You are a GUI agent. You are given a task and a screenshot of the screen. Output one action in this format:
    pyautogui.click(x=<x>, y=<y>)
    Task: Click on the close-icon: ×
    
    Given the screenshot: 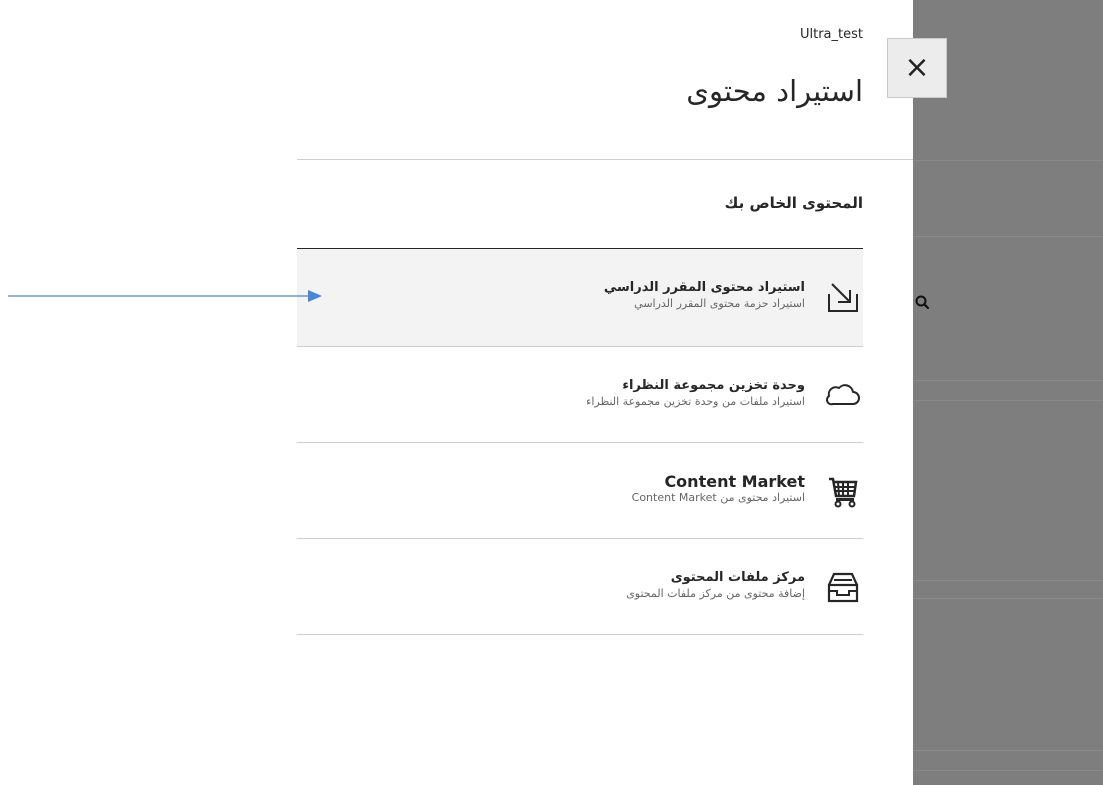 What is the action you would take?
    pyautogui.click(x=917, y=67)
    